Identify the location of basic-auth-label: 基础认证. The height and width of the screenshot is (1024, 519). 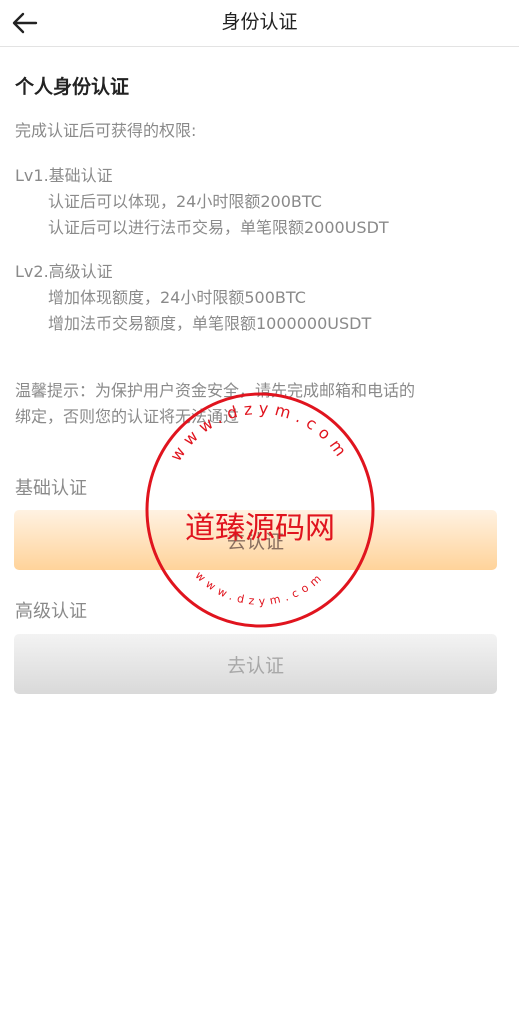
(51, 488).